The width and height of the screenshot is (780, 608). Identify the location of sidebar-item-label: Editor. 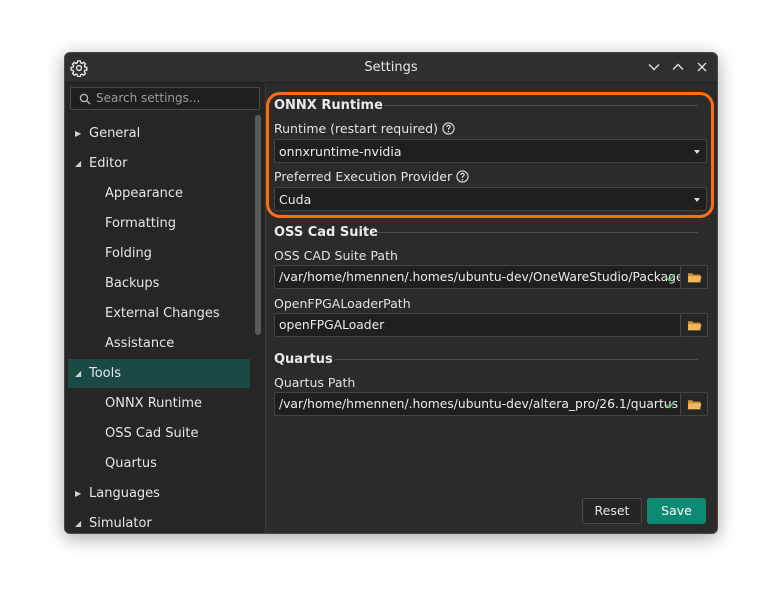
(108, 163).